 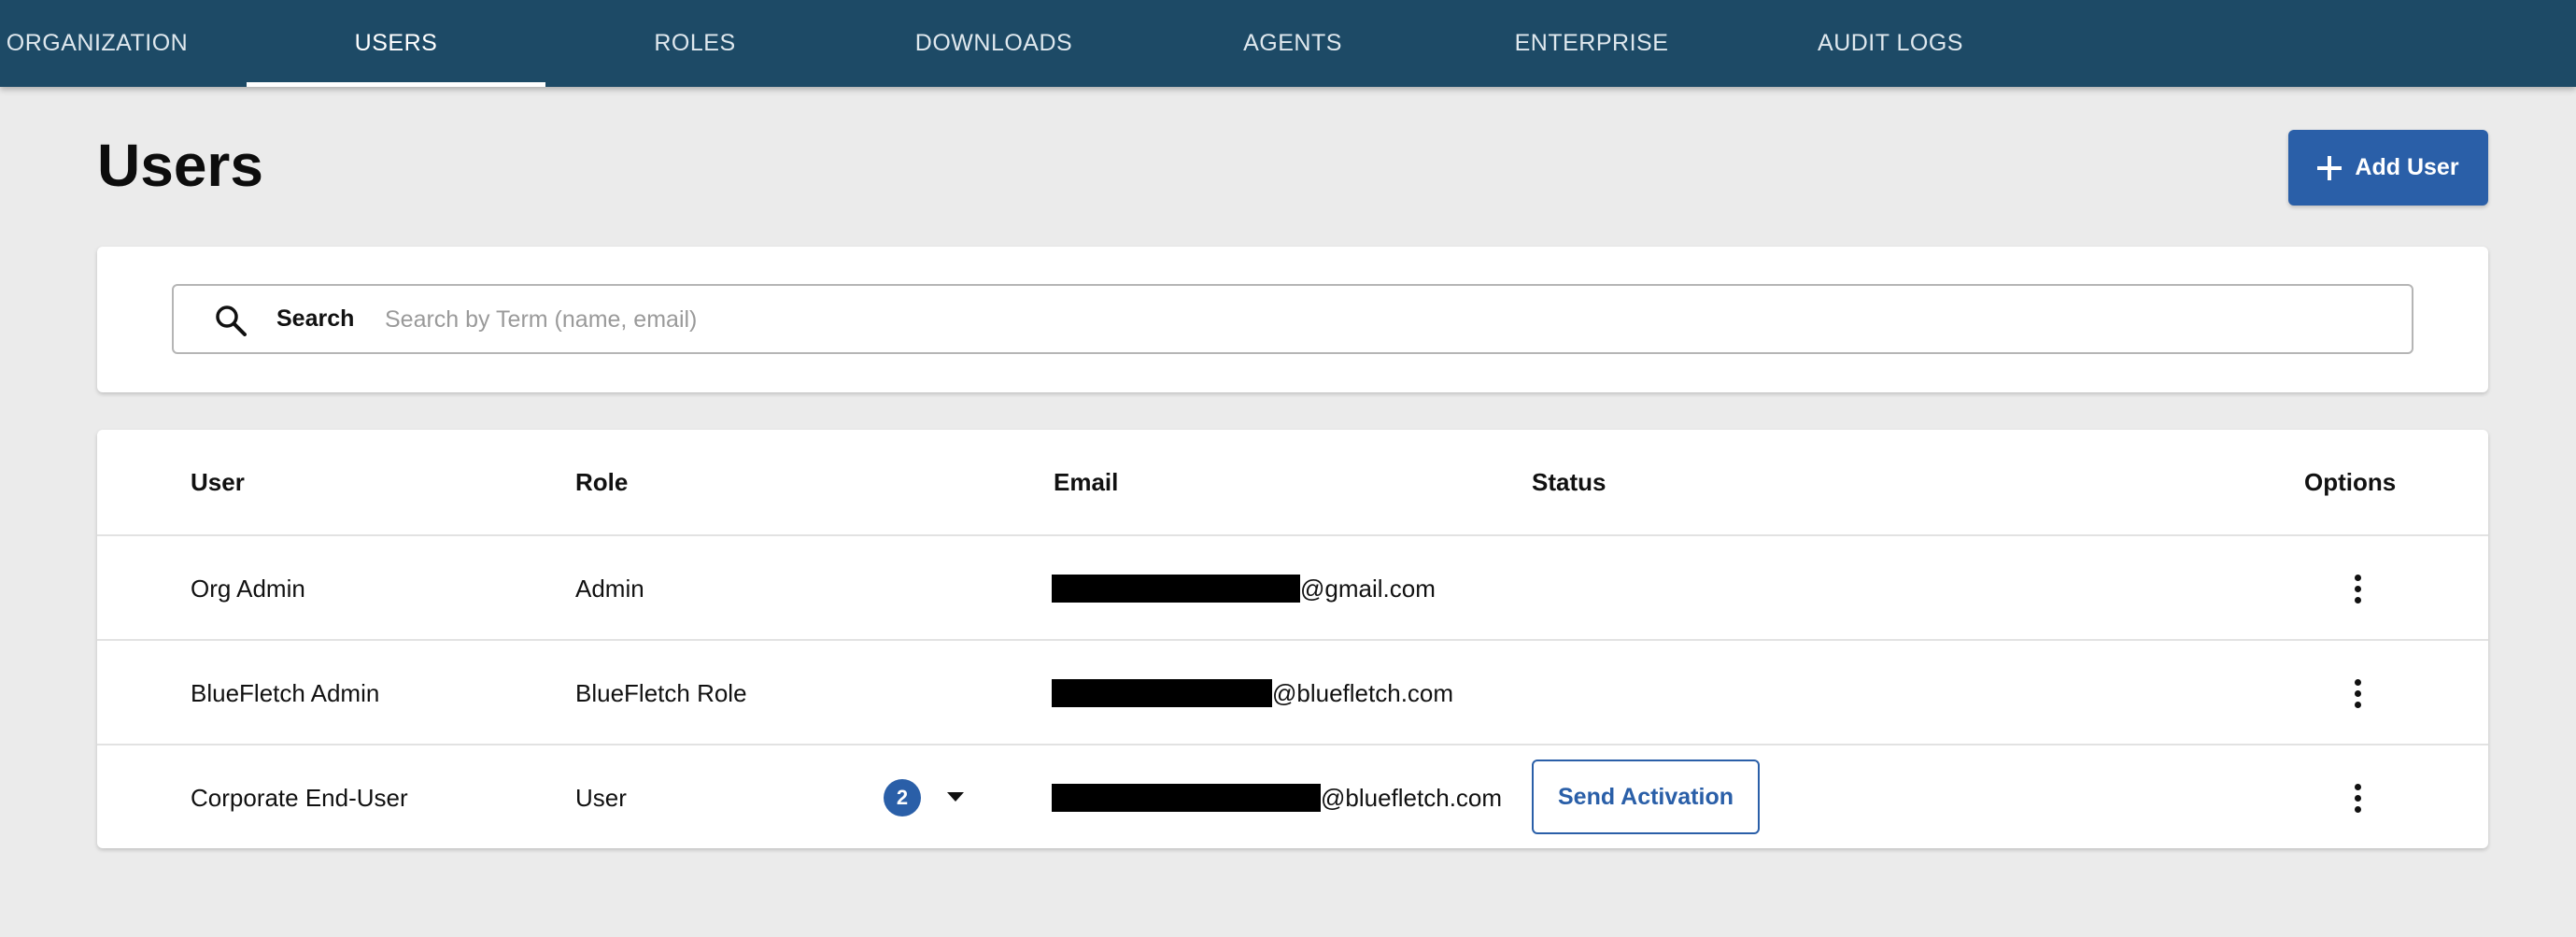 What do you see at coordinates (694, 44) in the screenshot?
I see `tab-roles: ROLES` at bounding box center [694, 44].